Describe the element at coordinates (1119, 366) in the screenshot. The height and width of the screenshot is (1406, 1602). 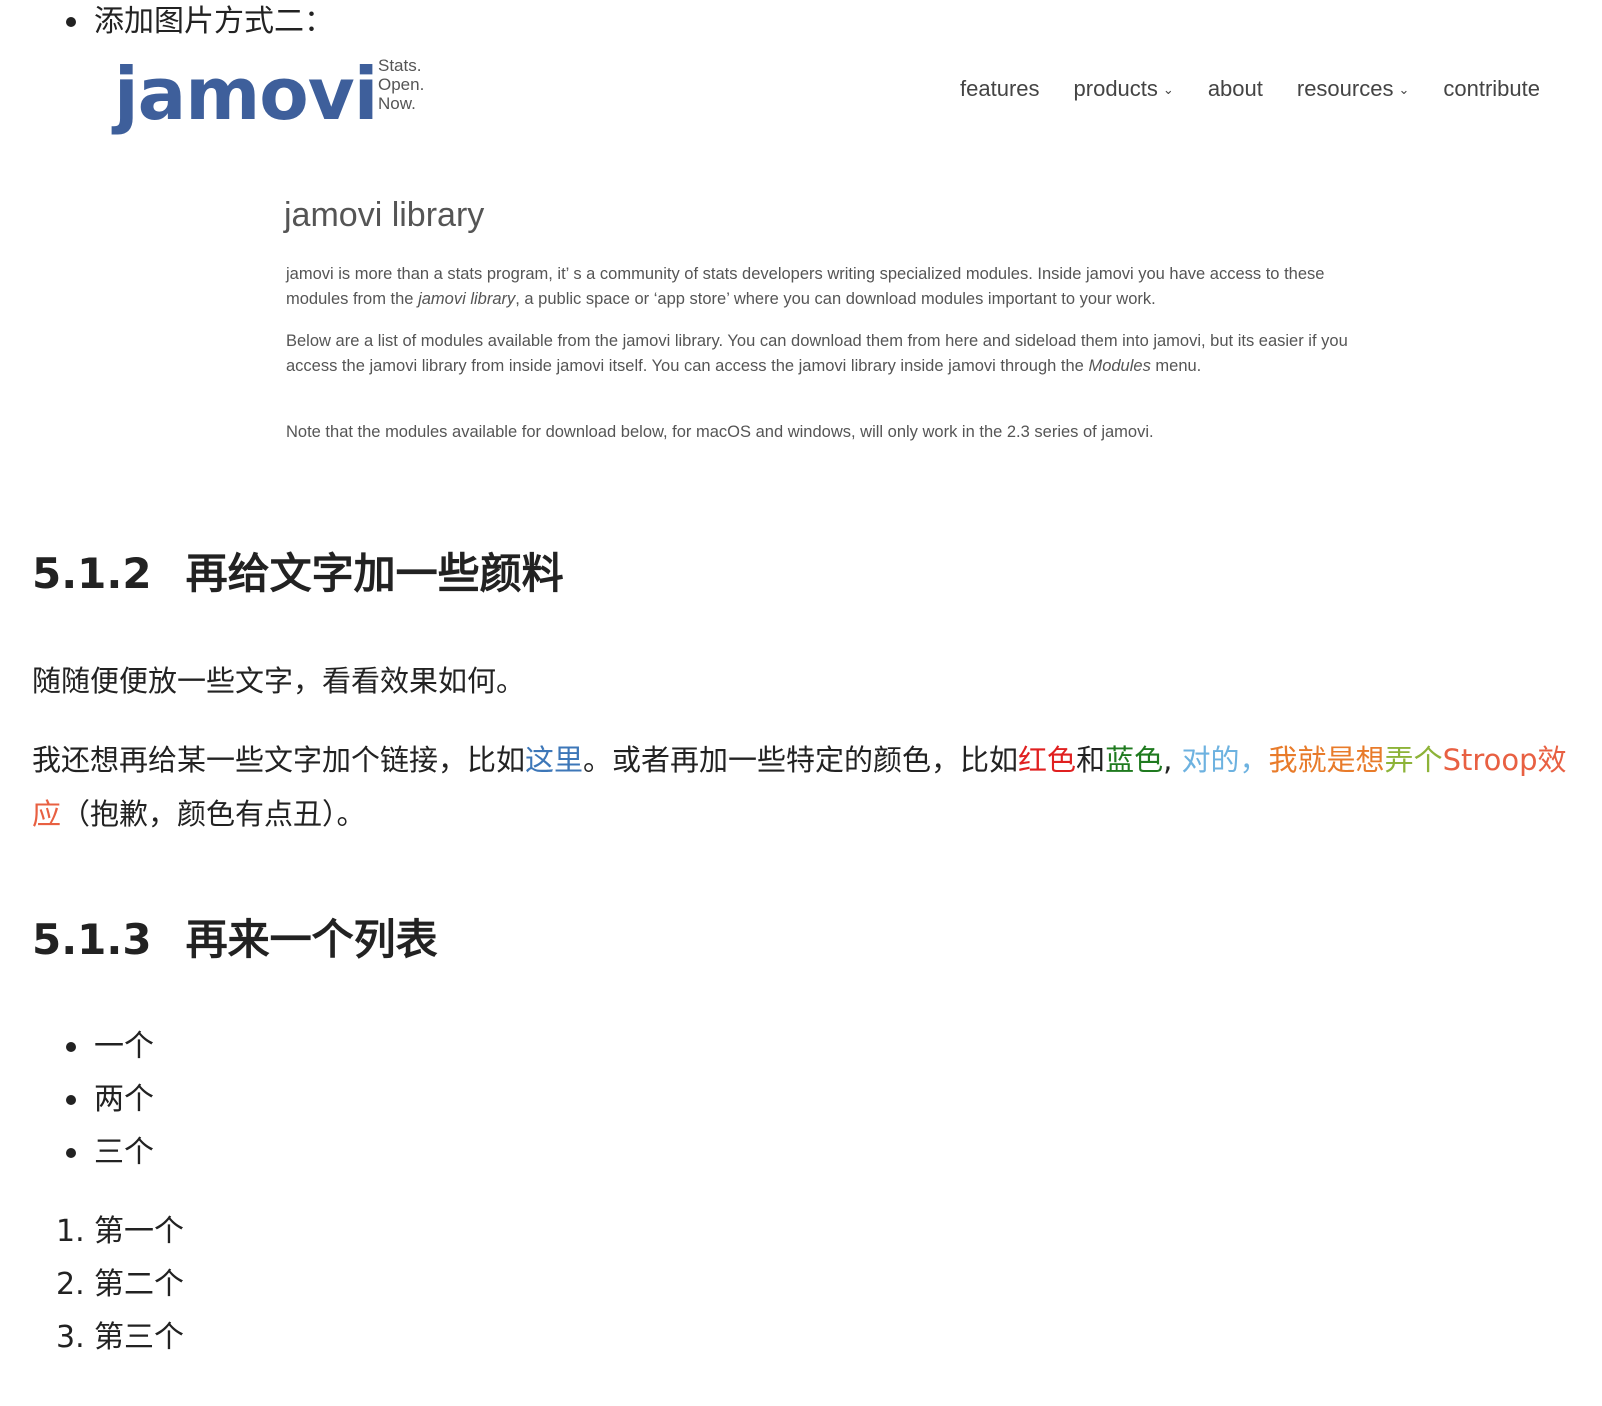
I see `emphasis: Modules` at that location.